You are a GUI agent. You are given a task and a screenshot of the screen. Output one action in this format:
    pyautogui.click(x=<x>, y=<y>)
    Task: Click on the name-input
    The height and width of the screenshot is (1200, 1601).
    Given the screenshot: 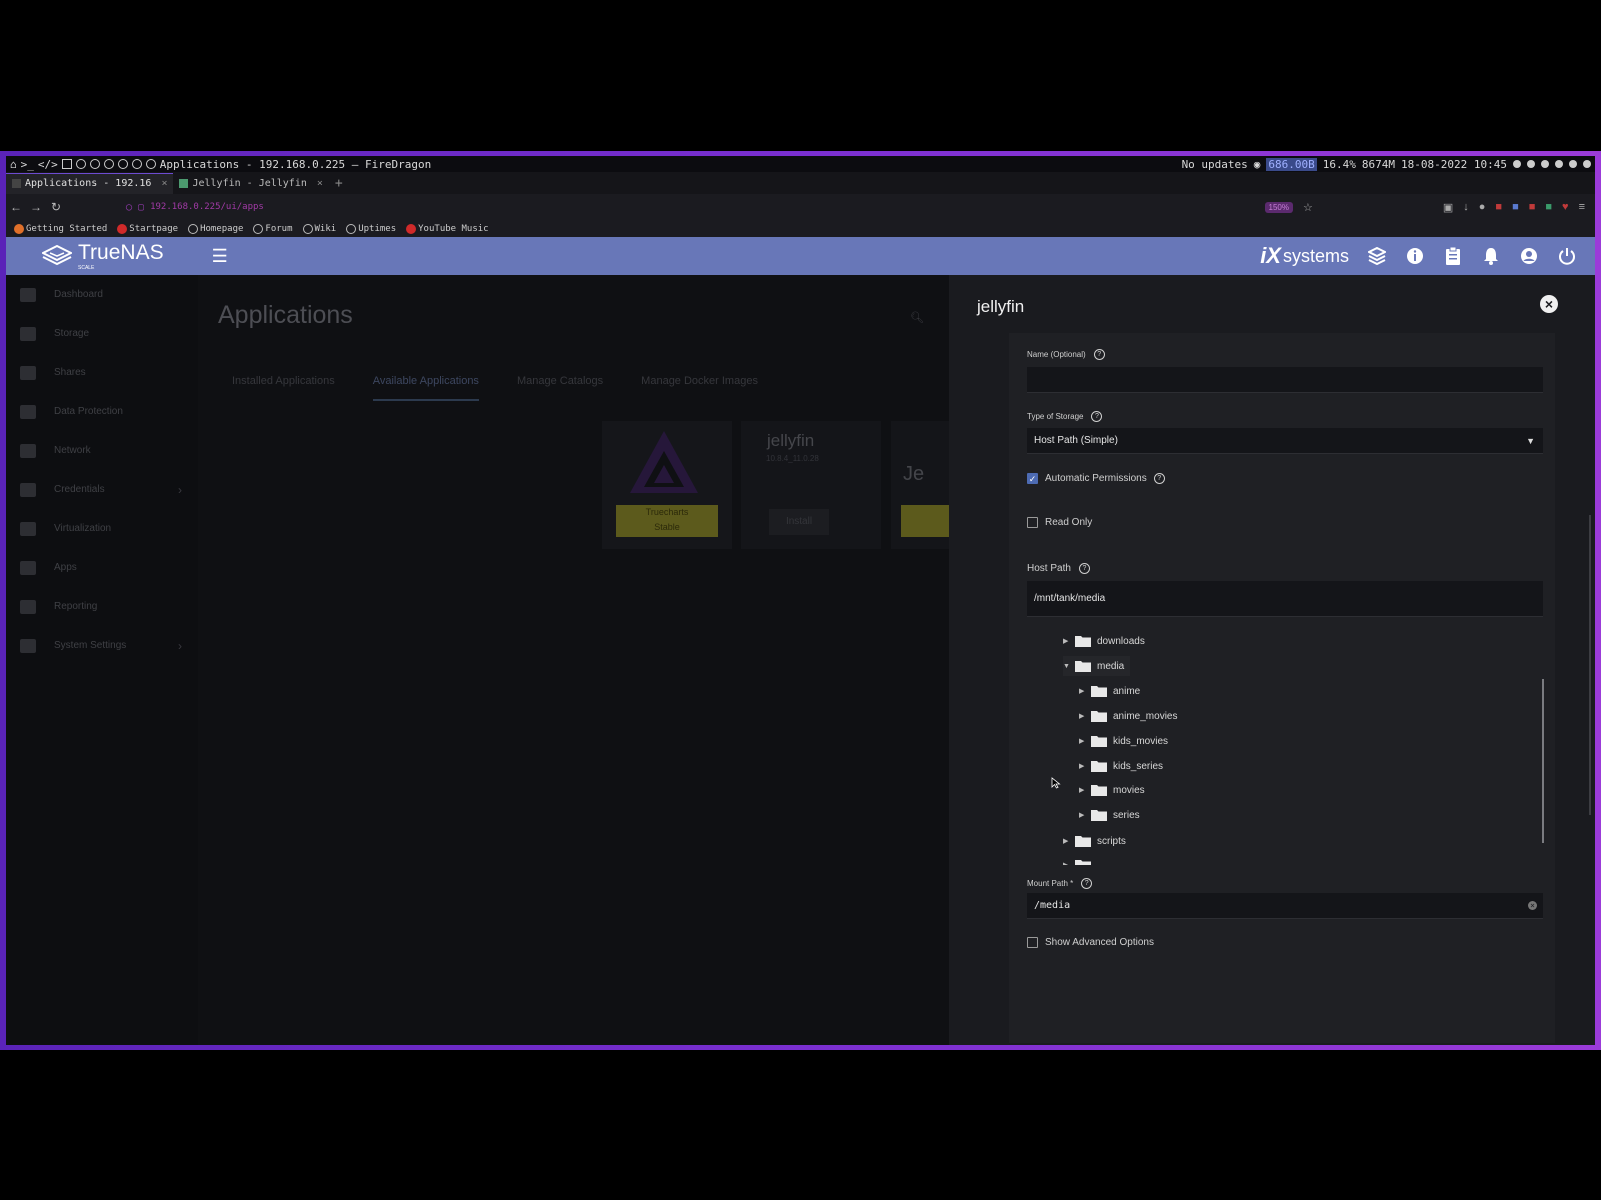 What is the action you would take?
    pyautogui.click(x=1285, y=380)
    